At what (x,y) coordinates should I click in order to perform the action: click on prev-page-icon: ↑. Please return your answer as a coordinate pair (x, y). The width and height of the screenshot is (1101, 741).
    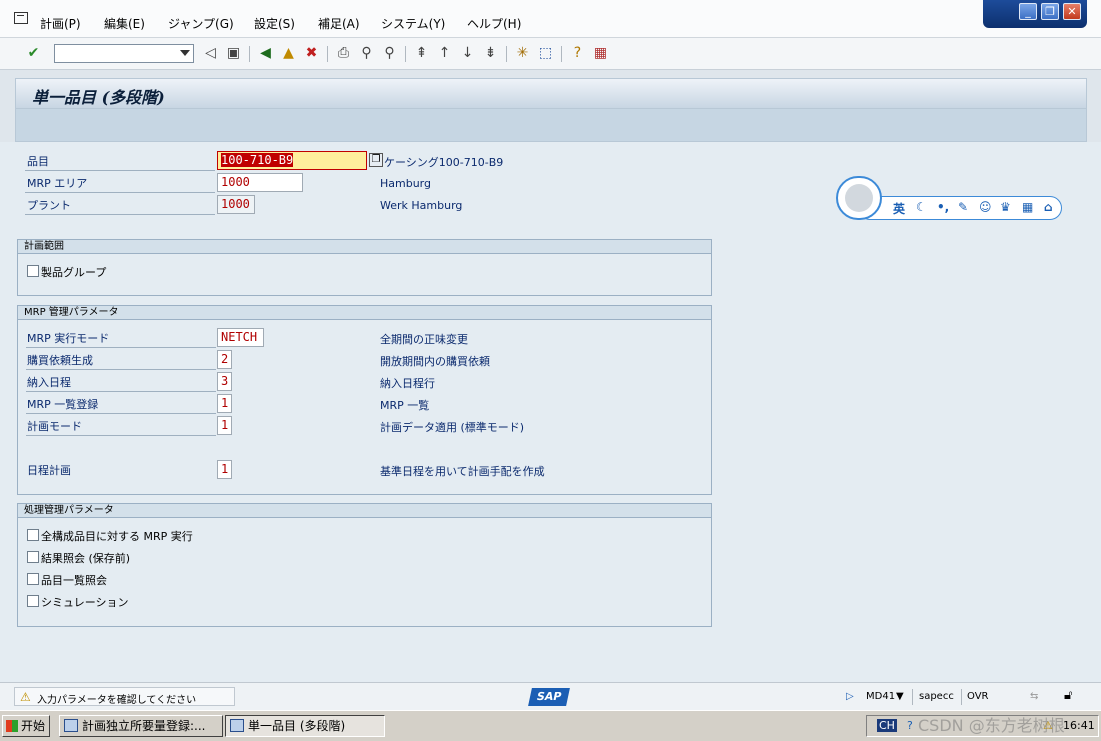
    Looking at the image, I should click on (444, 53).